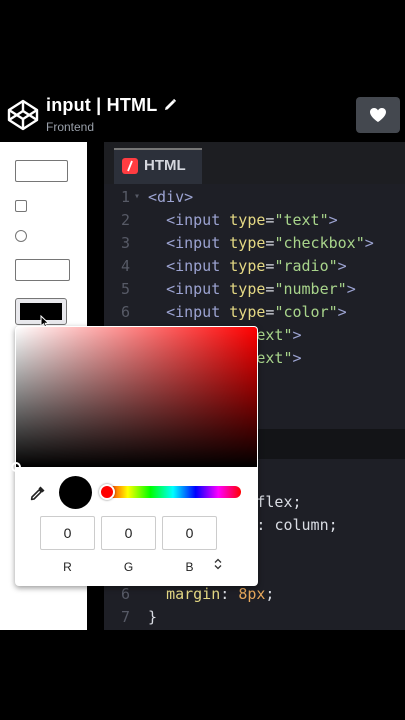 The width and height of the screenshot is (405, 720). I want to click on line-number: 1, so click(125, 197).